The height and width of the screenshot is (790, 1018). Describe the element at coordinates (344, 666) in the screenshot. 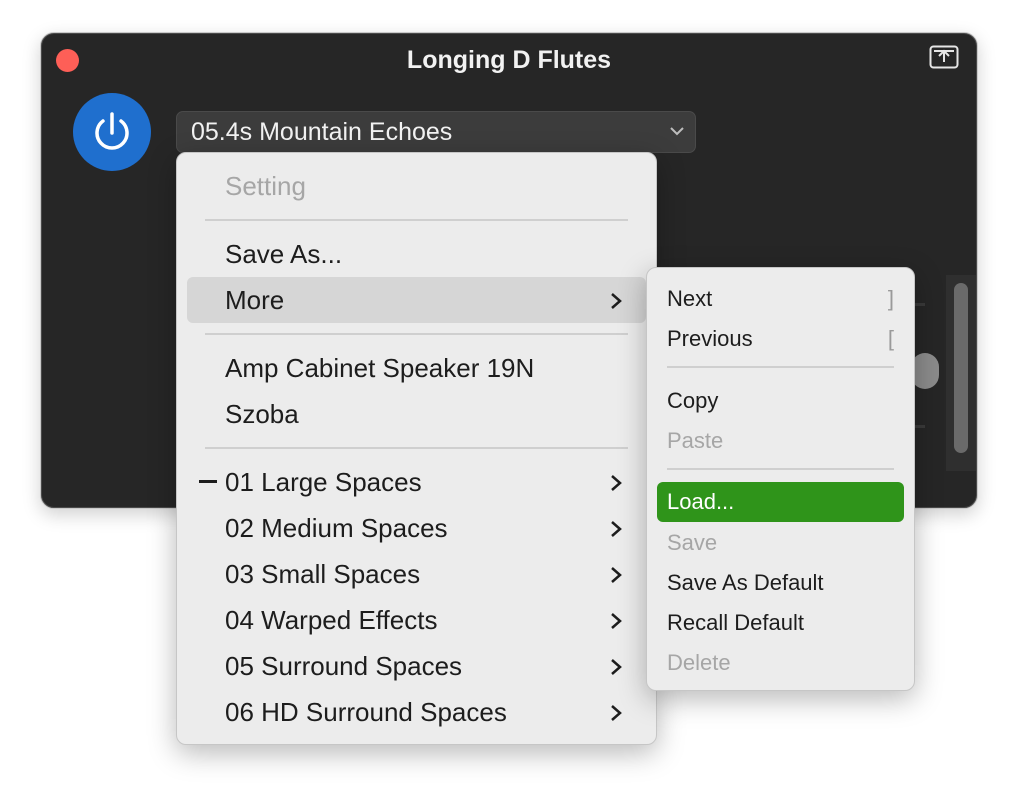

I see `menu-item-folder-label: 05 Surround Spaces` at that location.